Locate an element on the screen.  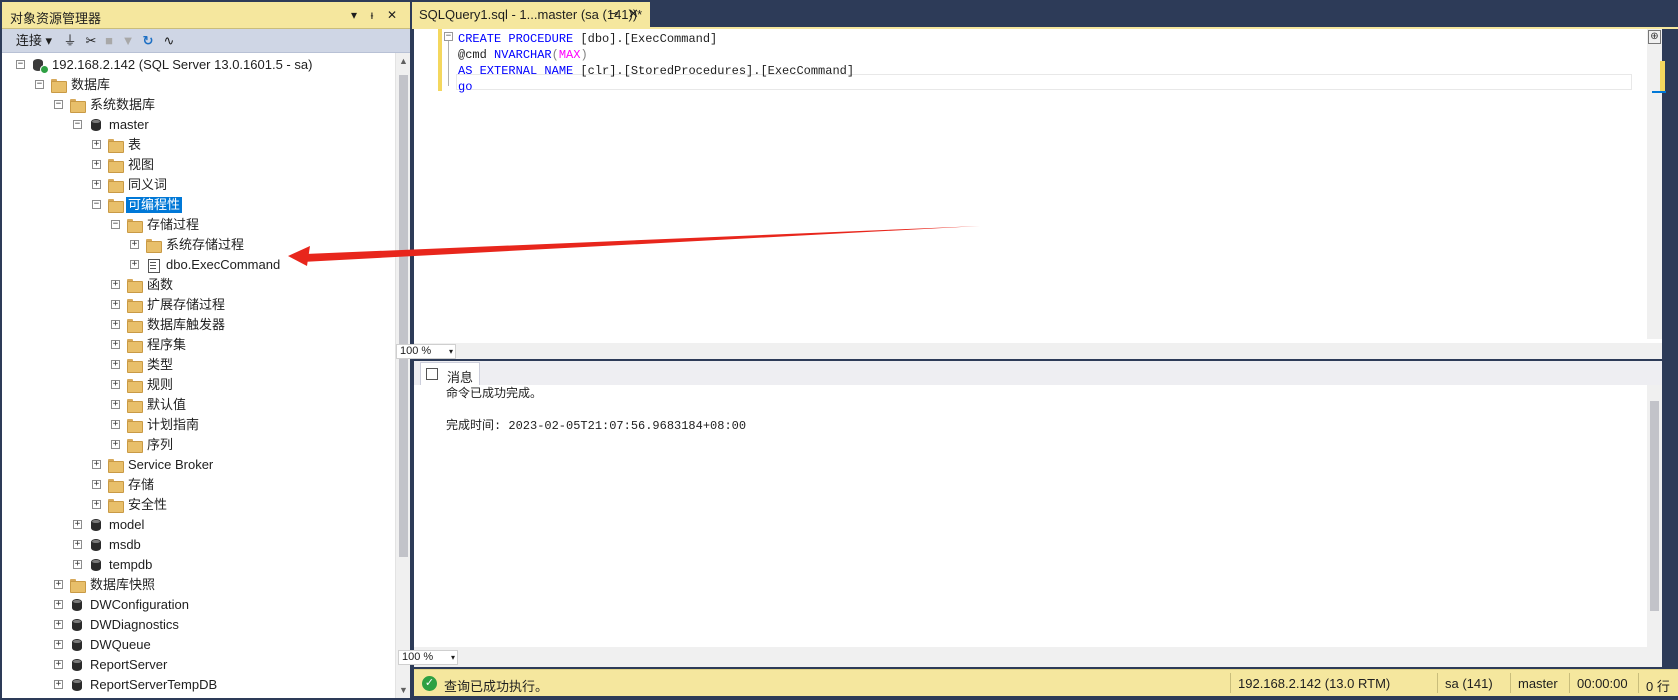
tree-node-label: 默认值 is located at coordinates (166, 405).